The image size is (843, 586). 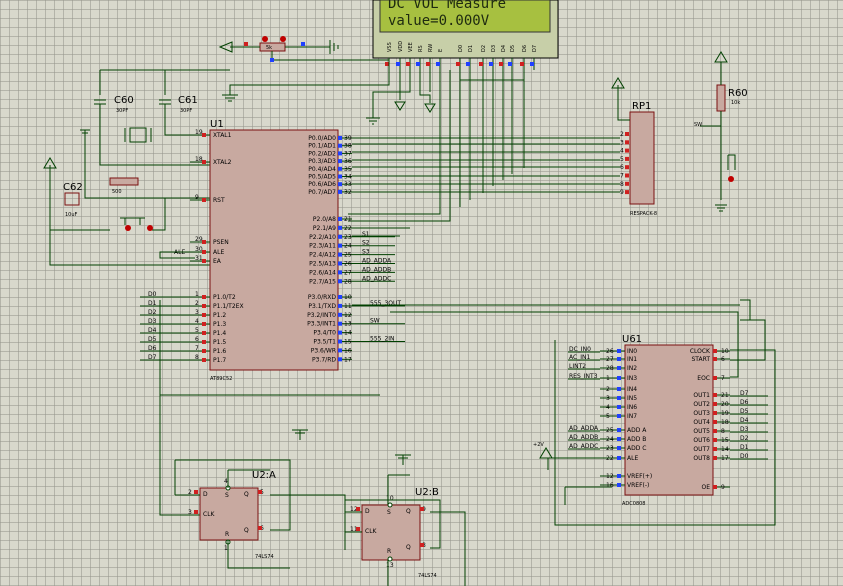 What do you see at coordinates (394, 533) in the screenshot?
I see `u2b-flipflop: U2:B 74LS74 12D11CLK9Q8Q10S13R` at bounding box center [394, 533].